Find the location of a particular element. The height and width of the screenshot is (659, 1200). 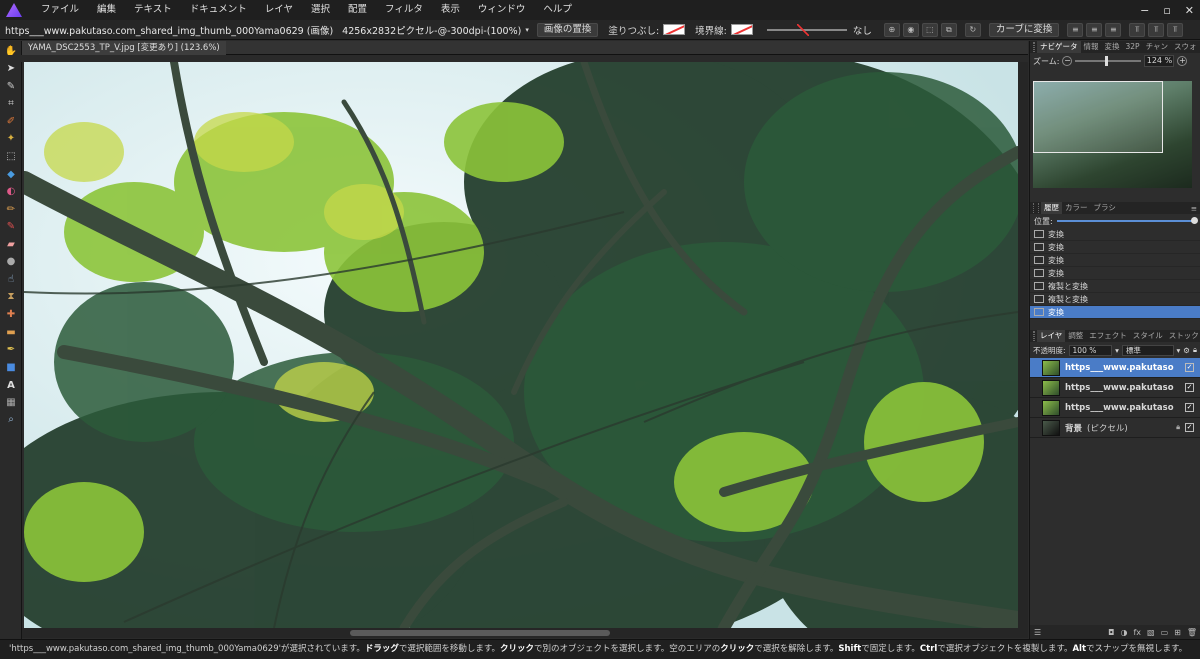

align-right-icon: ≡ is located at coordinates (1113, 29).